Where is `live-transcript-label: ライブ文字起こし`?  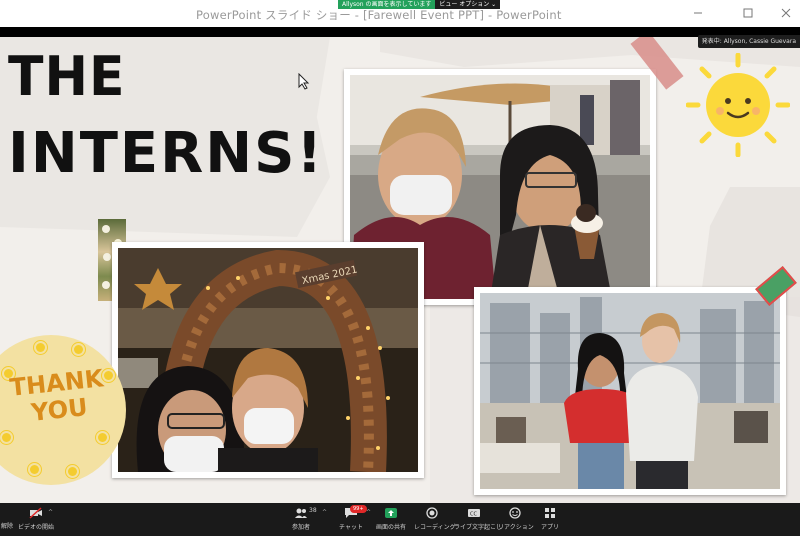 live-transcript-label: ライブ文字起こし is located at coordinates (478, 527).